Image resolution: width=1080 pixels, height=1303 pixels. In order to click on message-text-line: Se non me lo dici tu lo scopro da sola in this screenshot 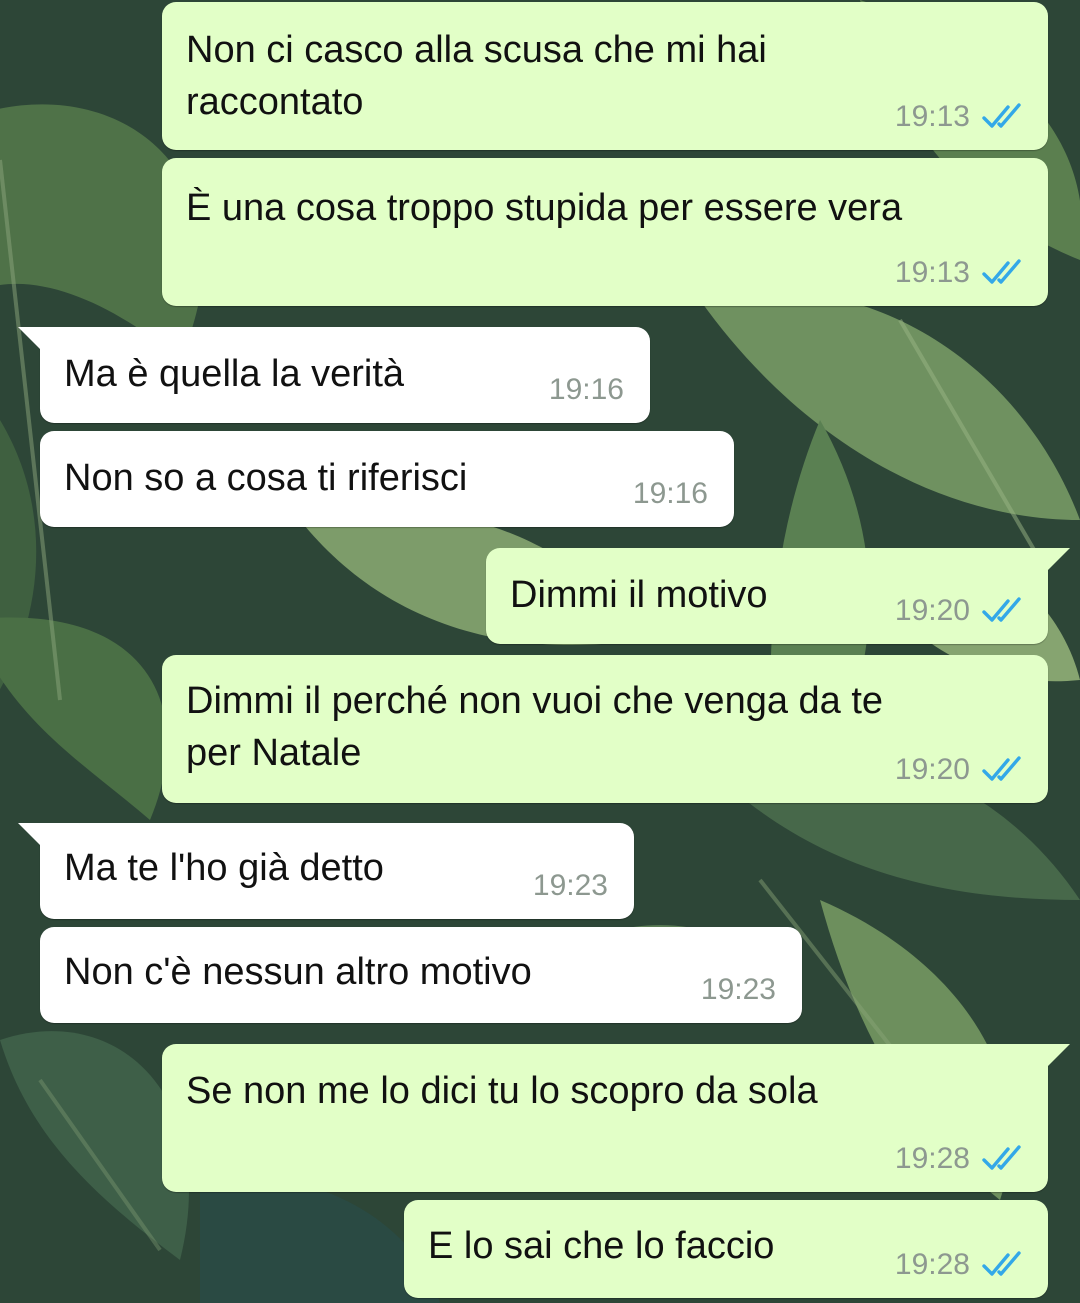, I will do `click(502, 1091)`.